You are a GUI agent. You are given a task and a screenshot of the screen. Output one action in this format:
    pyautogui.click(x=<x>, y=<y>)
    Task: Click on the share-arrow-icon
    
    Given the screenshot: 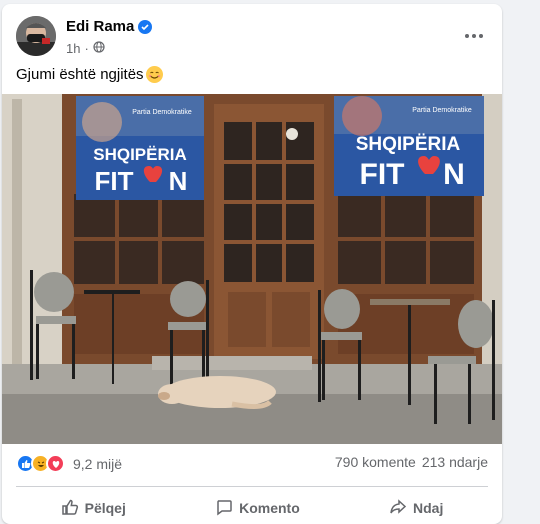 What is the action you would take?
    pyautogui.click(x=398, y=508)
    